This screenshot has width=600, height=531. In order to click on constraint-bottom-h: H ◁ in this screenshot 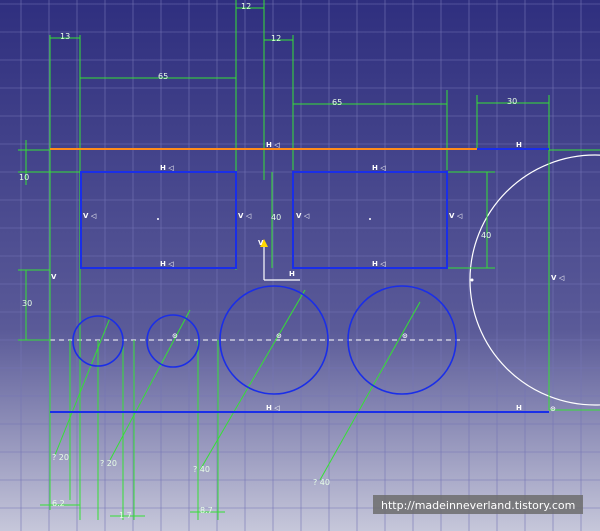, I will do `click(273, 408)`.